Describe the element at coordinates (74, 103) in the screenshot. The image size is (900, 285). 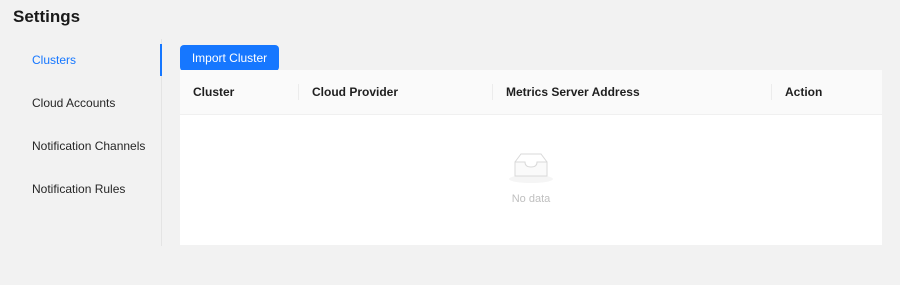
I see `sidebar-item-label: Cloud Accounts` at that location.